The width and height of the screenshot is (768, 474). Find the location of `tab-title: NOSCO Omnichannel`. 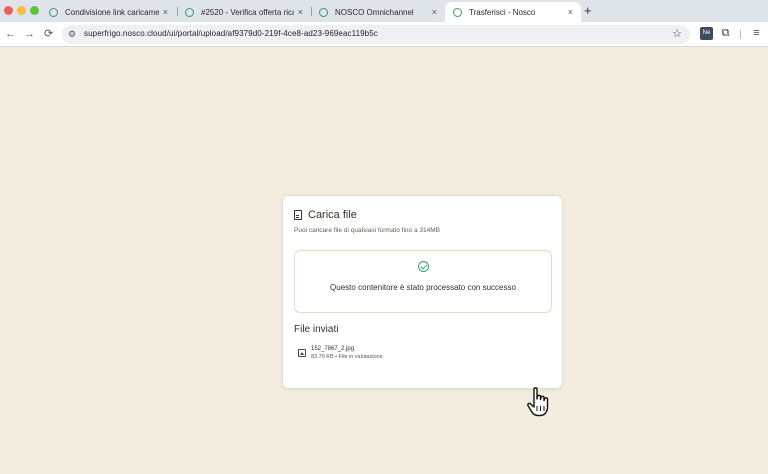

tab-title: NOSCO Omnichannel is located at coordinates (374, 12).